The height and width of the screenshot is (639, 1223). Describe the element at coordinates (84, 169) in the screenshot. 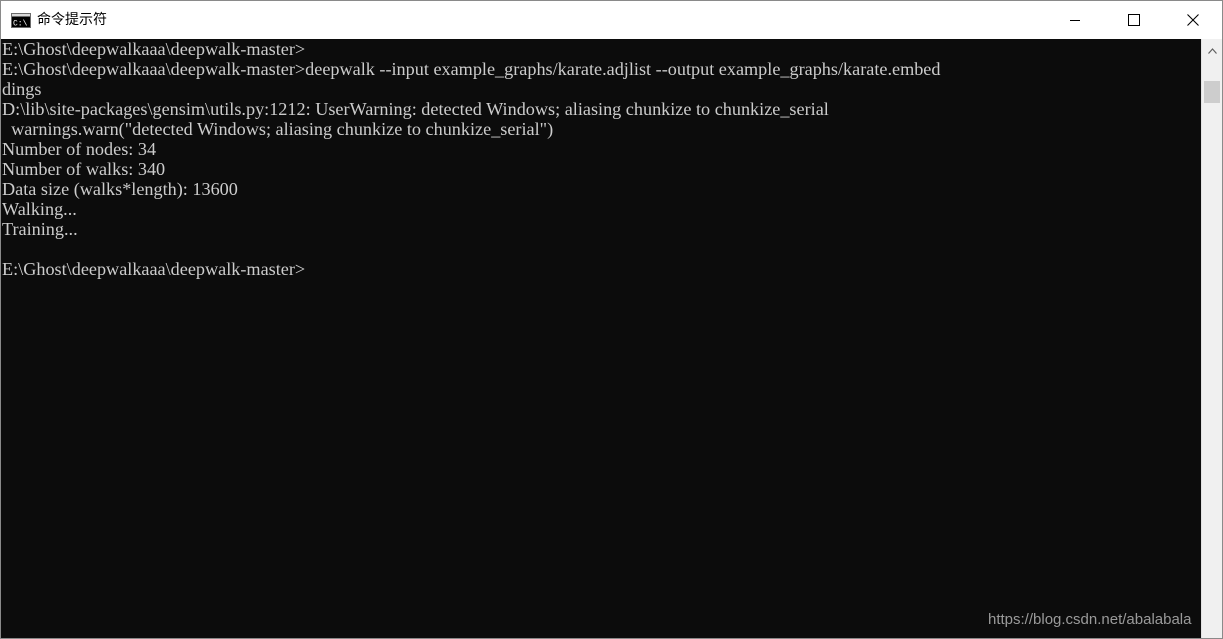

I see `console-line: Number of walks: 340` at that location.